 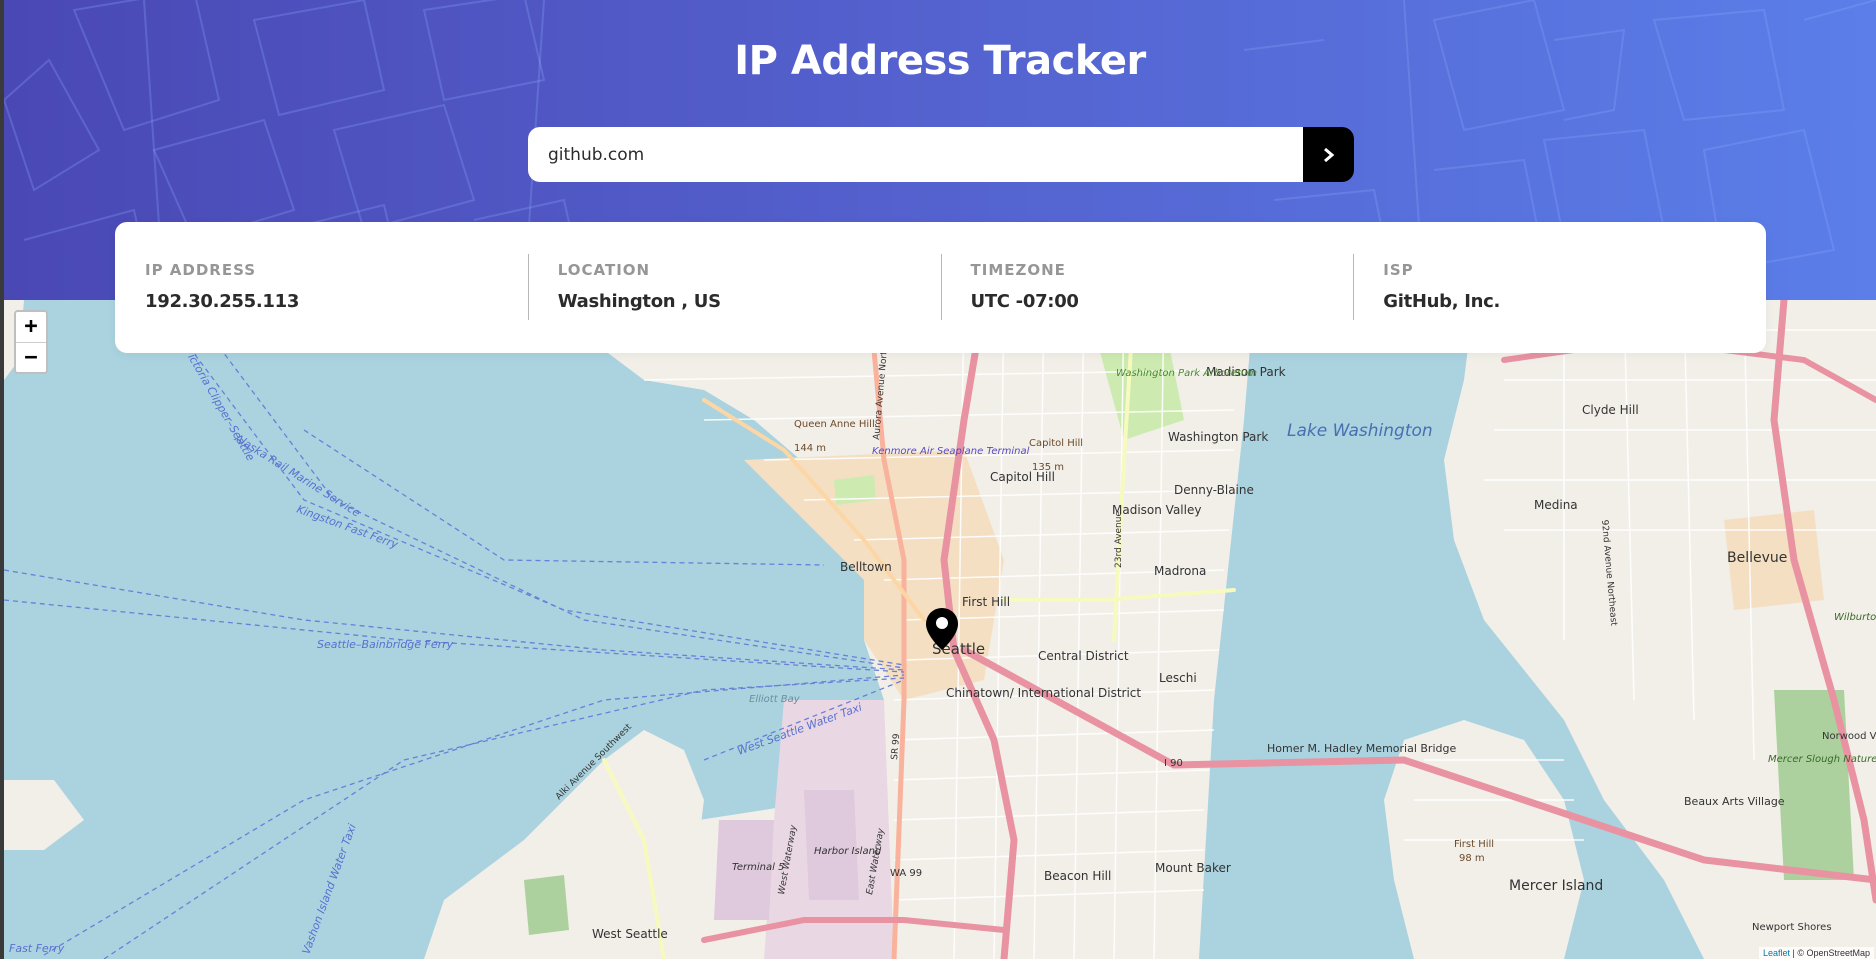 I want to click on ip-address-label: IP ADDRESS, so click(x=201, y=270).